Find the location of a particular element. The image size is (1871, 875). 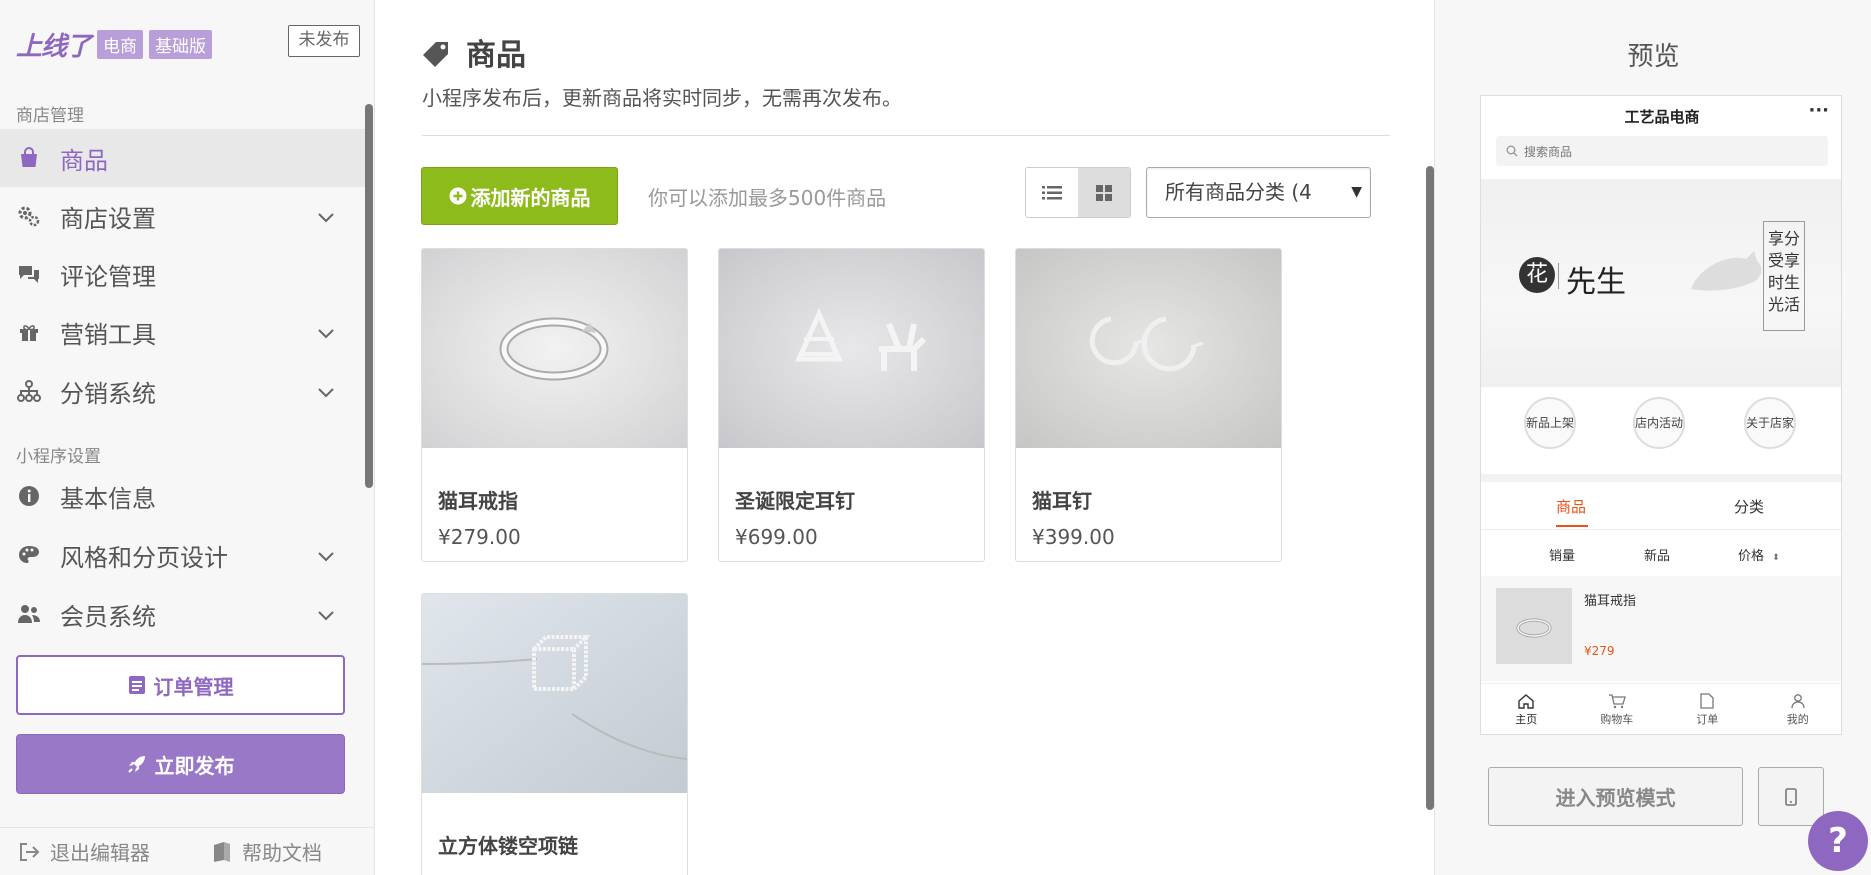

sort-by-new: 新品 is located at coordinates (1657, 554).